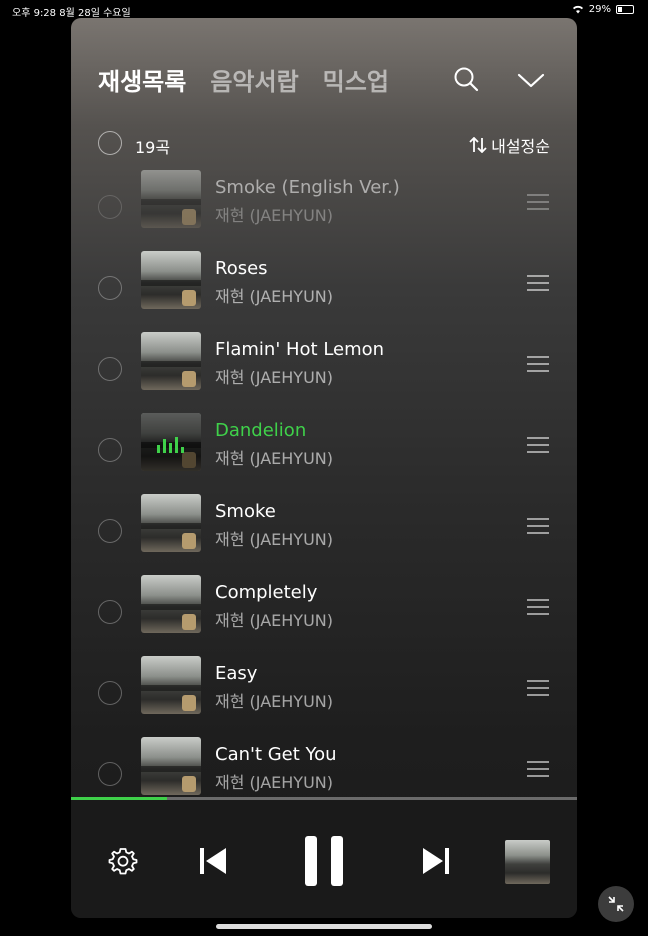 This screenshot has height=936, width=648. I want to click on tab-playlist: 재생목록, so click(142, 79).